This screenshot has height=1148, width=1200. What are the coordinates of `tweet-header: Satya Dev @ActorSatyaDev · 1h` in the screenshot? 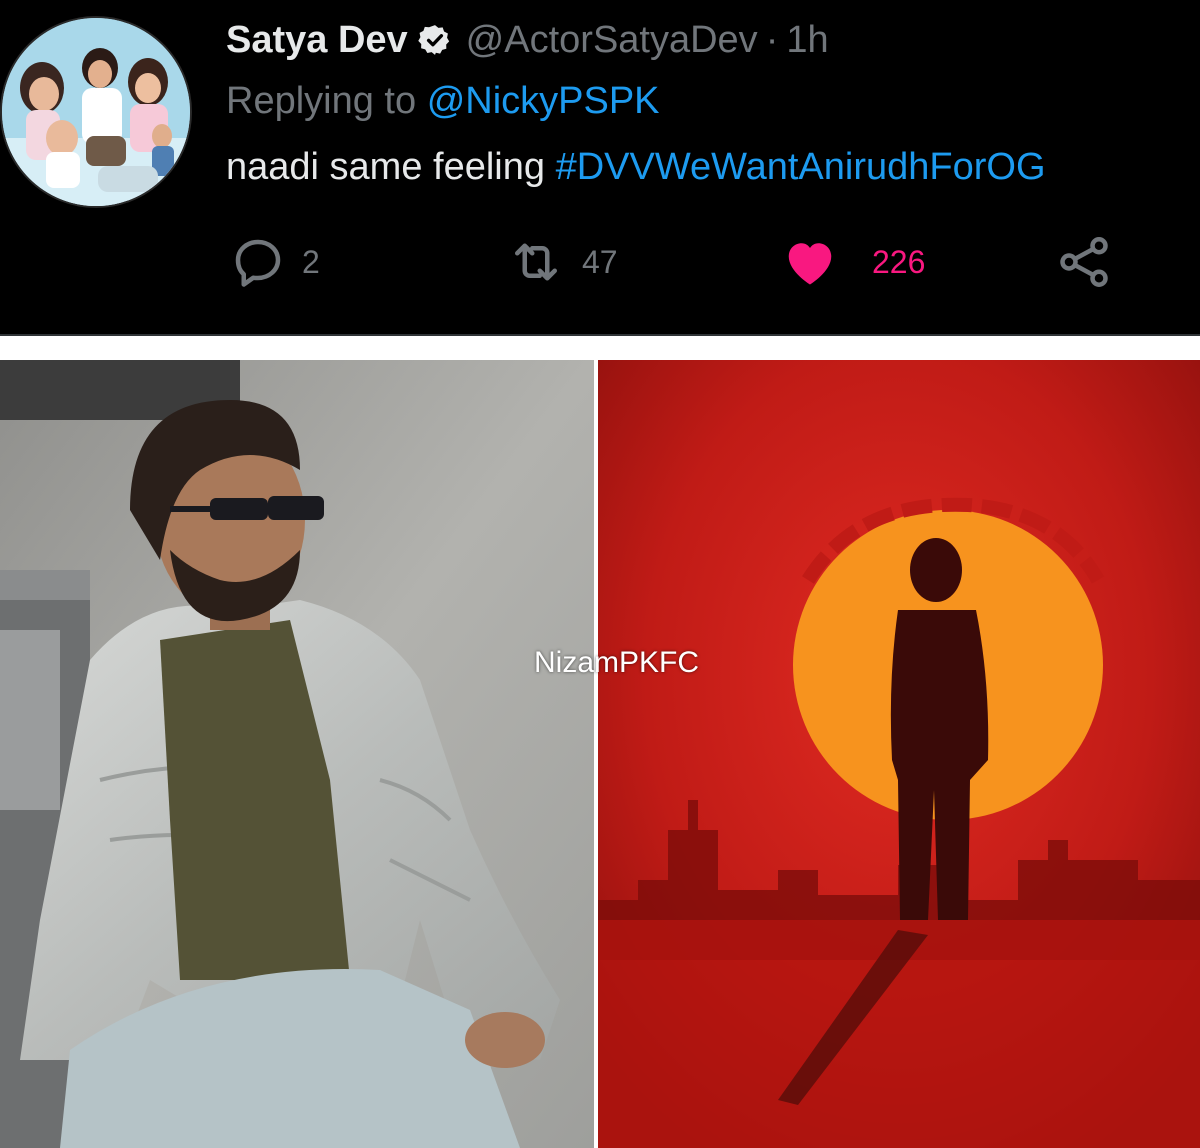 It's located at (527, 40).